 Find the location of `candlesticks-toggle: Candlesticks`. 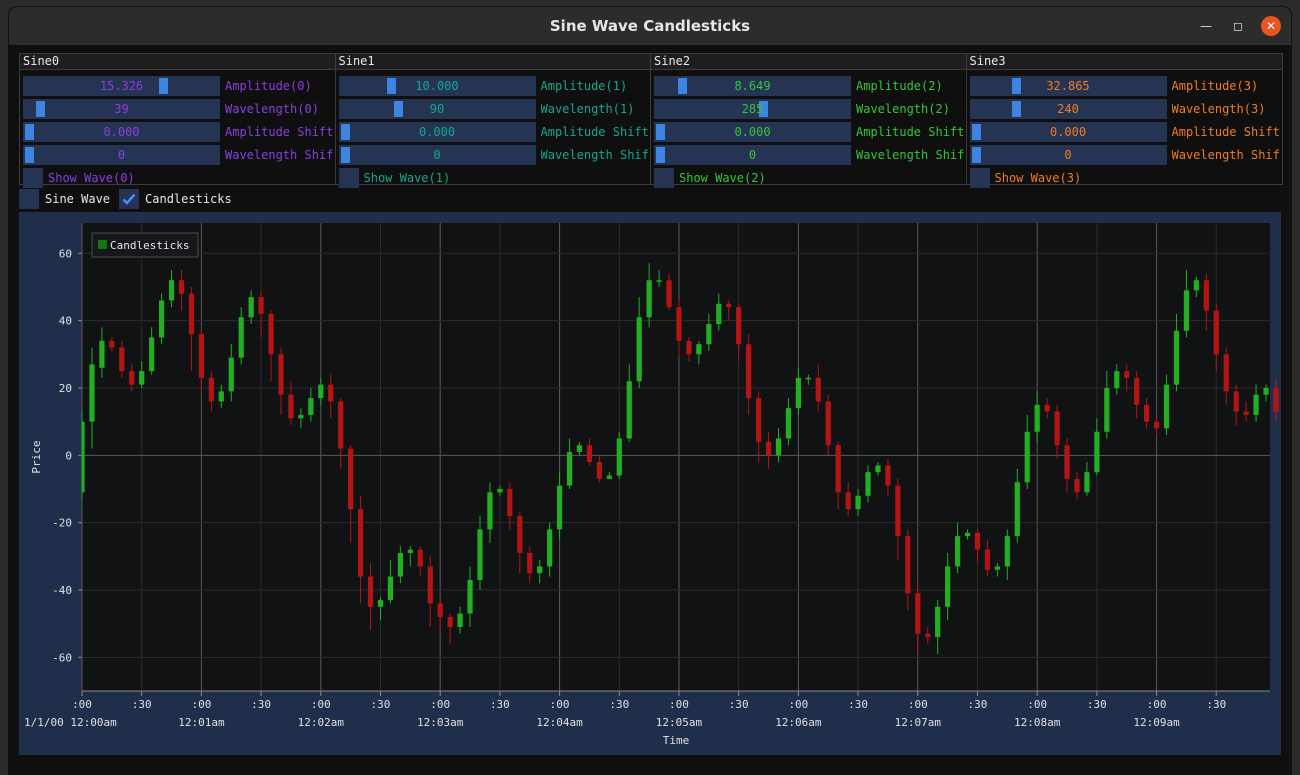

candlesticks-toggle: Candlesticks is located at coordinates (175, 199).